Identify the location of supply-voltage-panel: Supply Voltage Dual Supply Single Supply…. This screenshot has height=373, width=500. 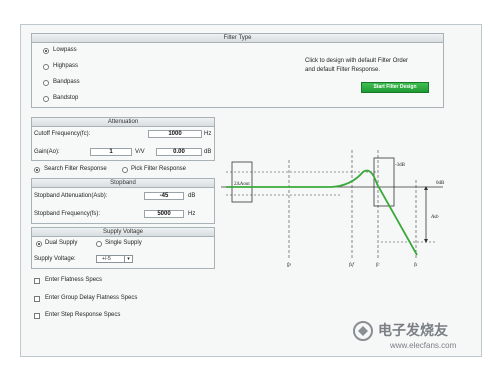
(123, 248).